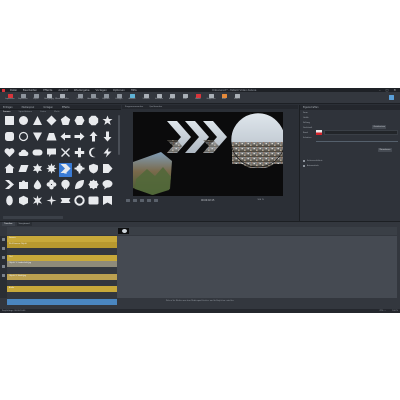 Image resolution: width=400 pixels, height=400 pixels. What do you see at coordinates (9, 170) in the screenshot?
I see `shape-house` at bounding box center [9, 170].